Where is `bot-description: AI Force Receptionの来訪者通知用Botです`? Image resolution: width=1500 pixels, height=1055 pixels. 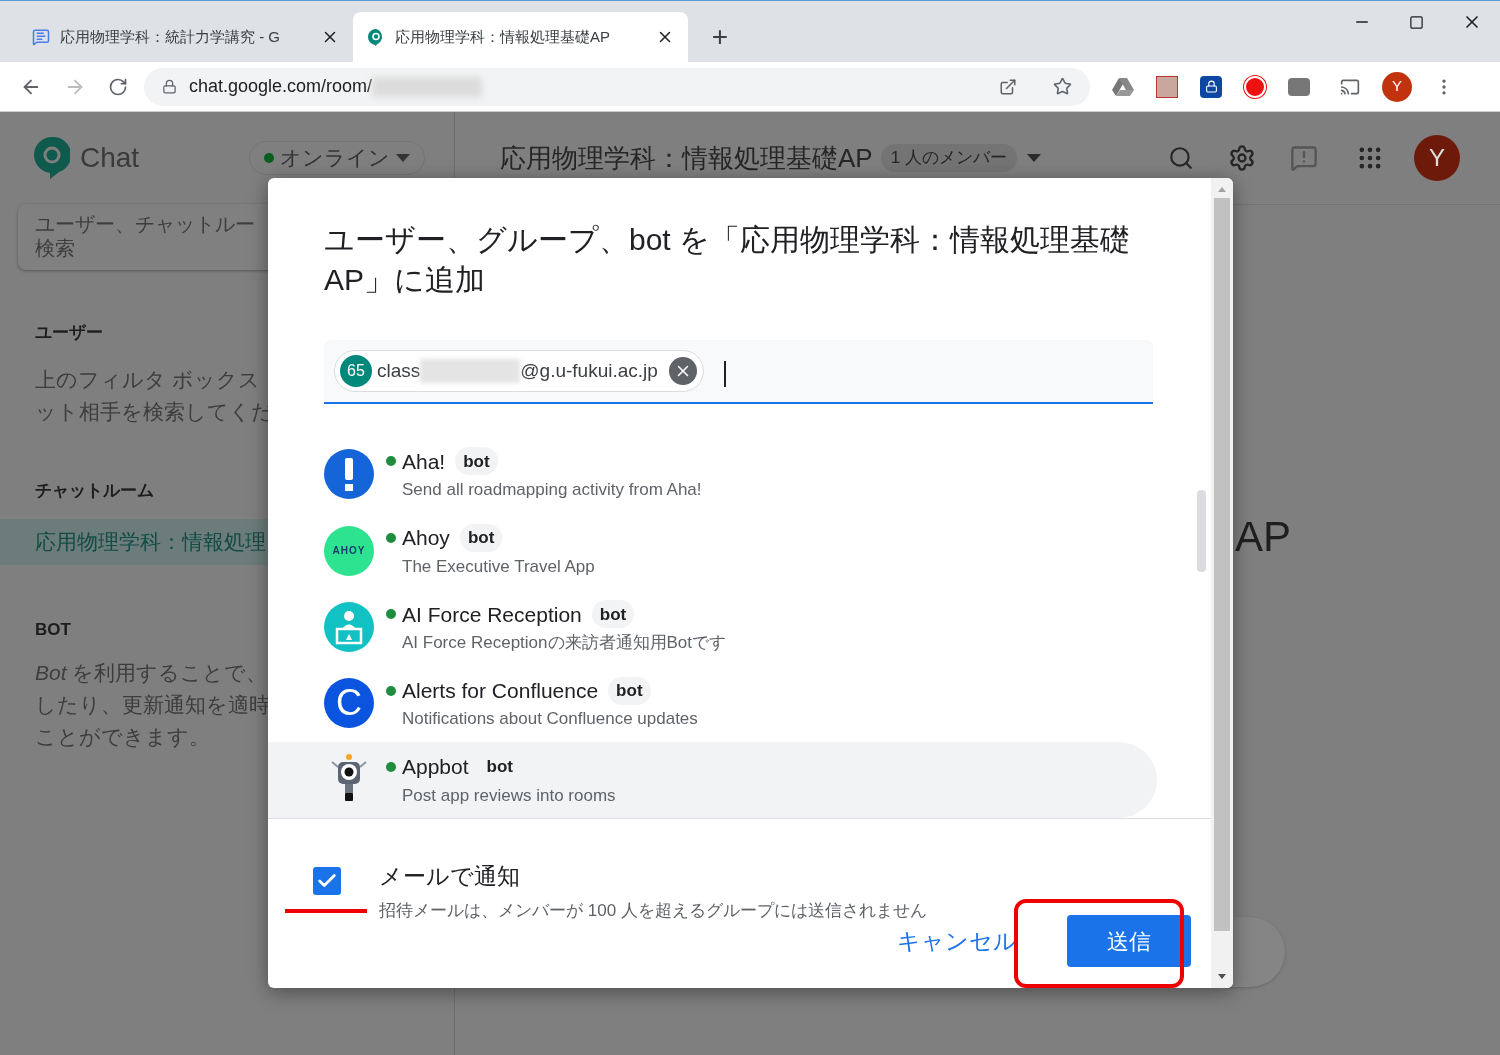
bot-description: AI Force Receptionの来訪者通知用Botです is located at coordinates (564, 643).